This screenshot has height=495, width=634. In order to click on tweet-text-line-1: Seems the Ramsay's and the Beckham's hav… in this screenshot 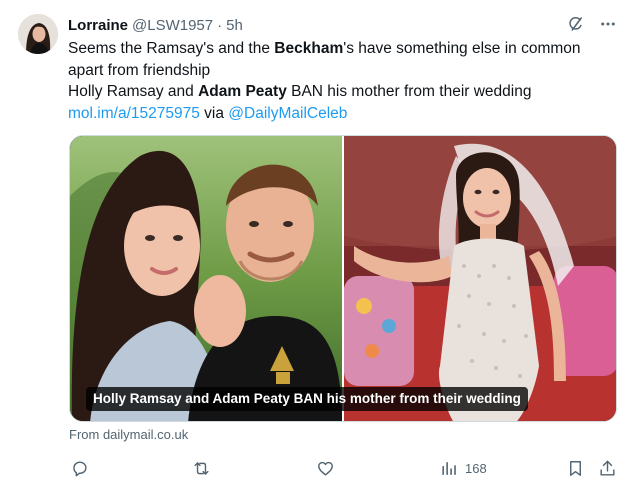, I will do `click(343, 49)`.